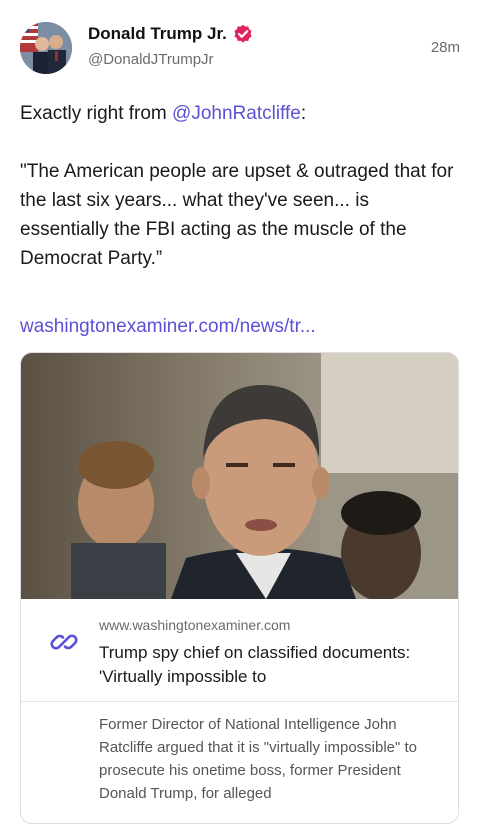  I want to click on card-divider, so click(239, 701).